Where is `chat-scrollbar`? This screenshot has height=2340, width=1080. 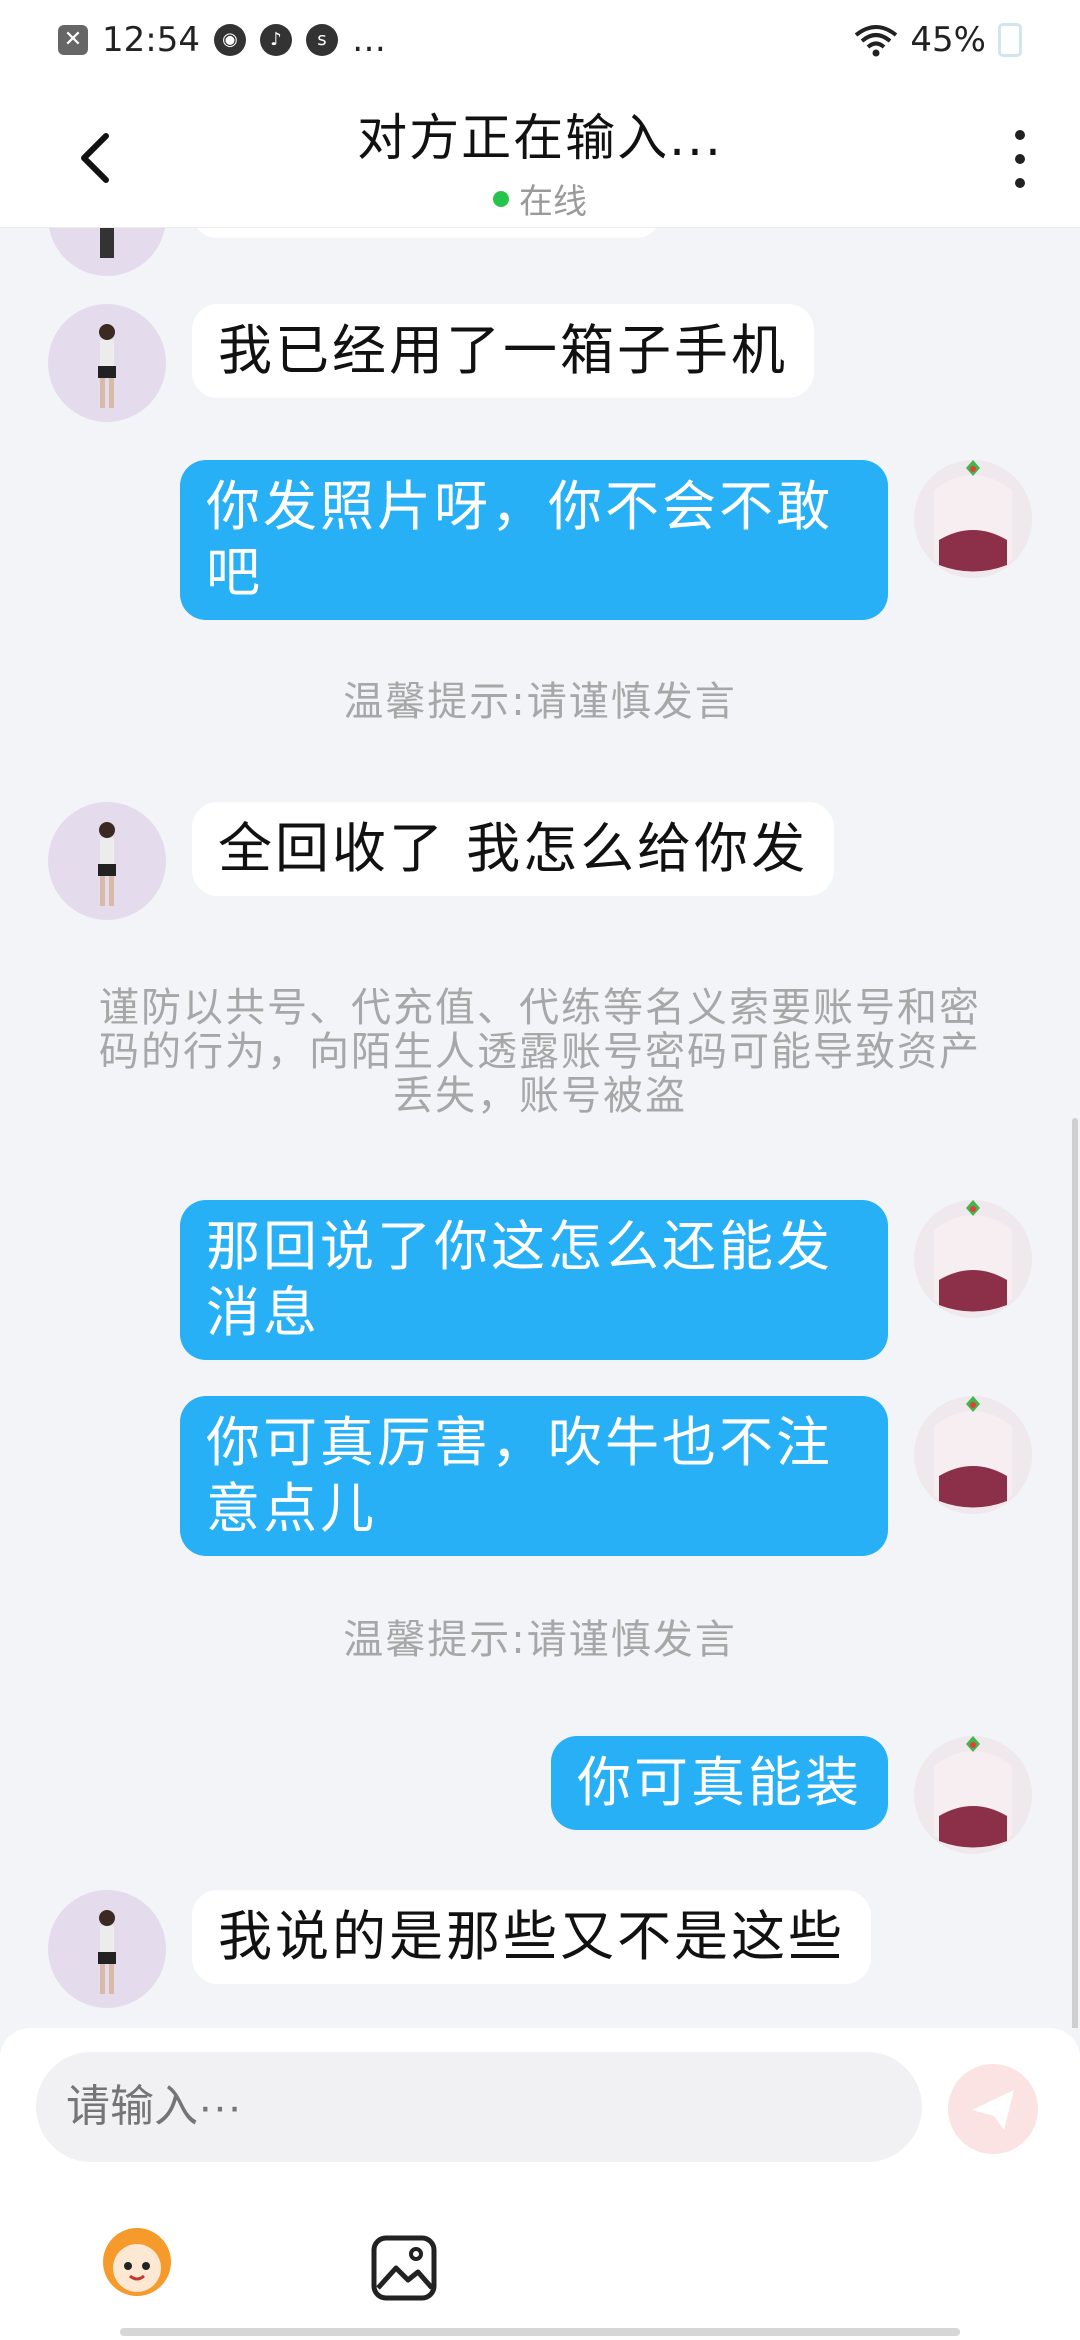 chat-scrollbar is located at coordinates (1075, 1573).